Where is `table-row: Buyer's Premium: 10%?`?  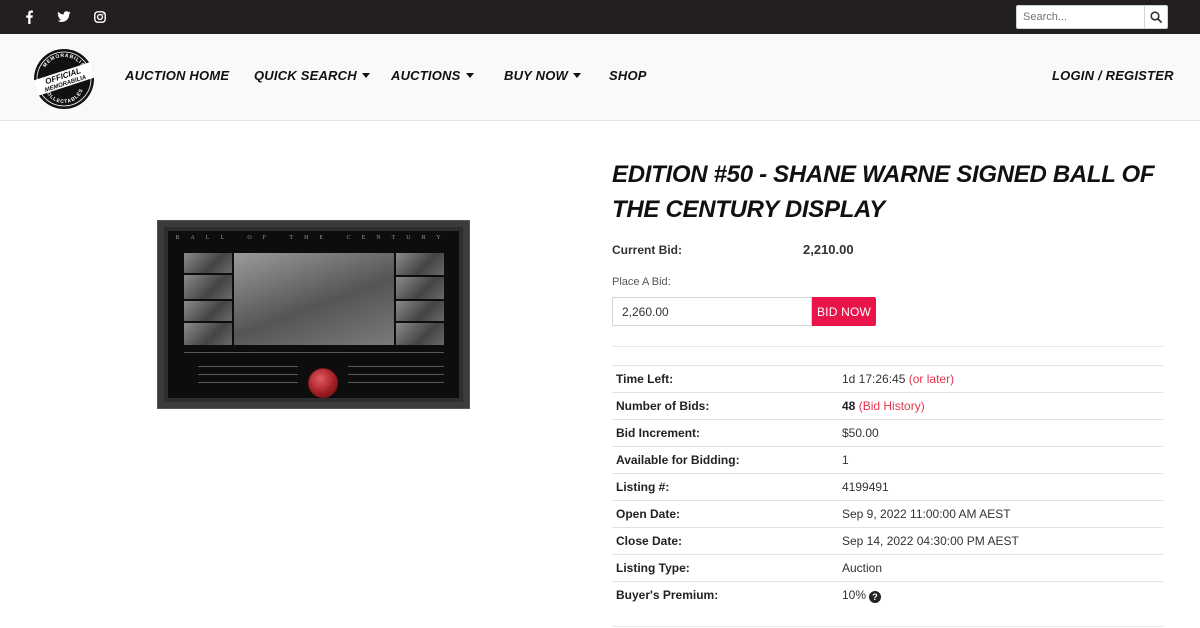
table-row: Buyer's Premium: 10%? is located at coordinates (887, 595).